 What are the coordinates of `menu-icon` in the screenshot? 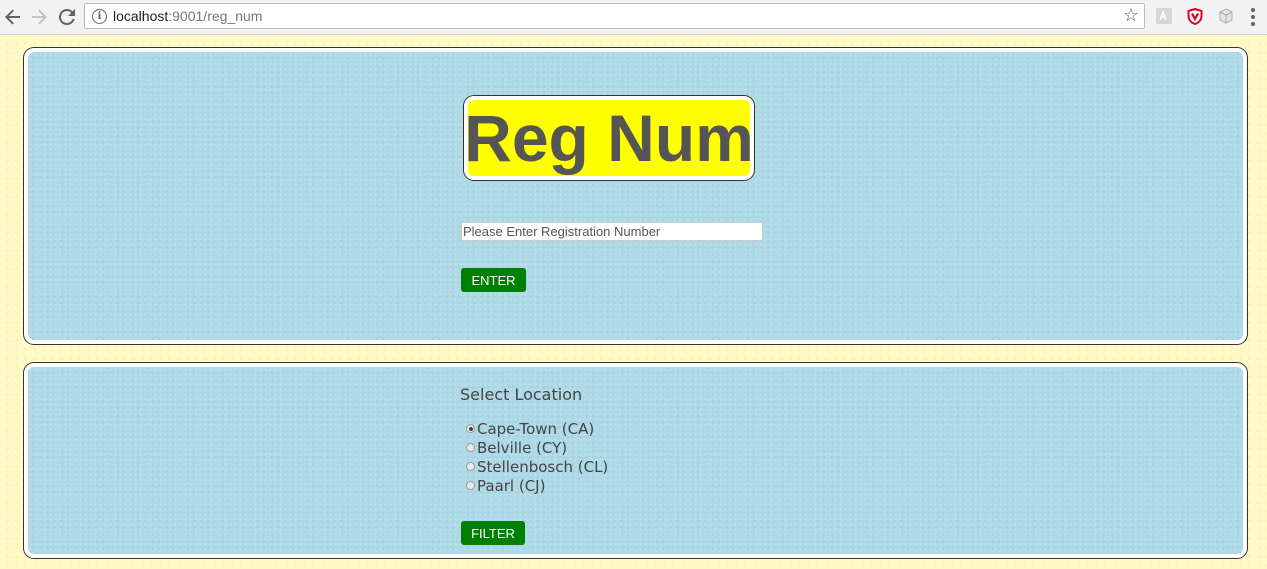 It's located at (1253, 17).